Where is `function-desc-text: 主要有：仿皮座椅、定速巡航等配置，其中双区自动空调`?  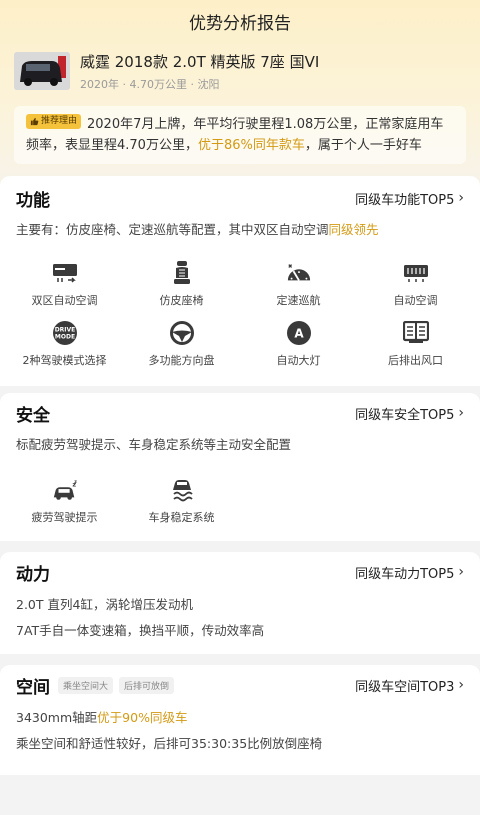
function-desc-text: 主要有：仿皮座椅、定速巡航等配置，其中双区自动空调 is located at coordinates (172, 229).